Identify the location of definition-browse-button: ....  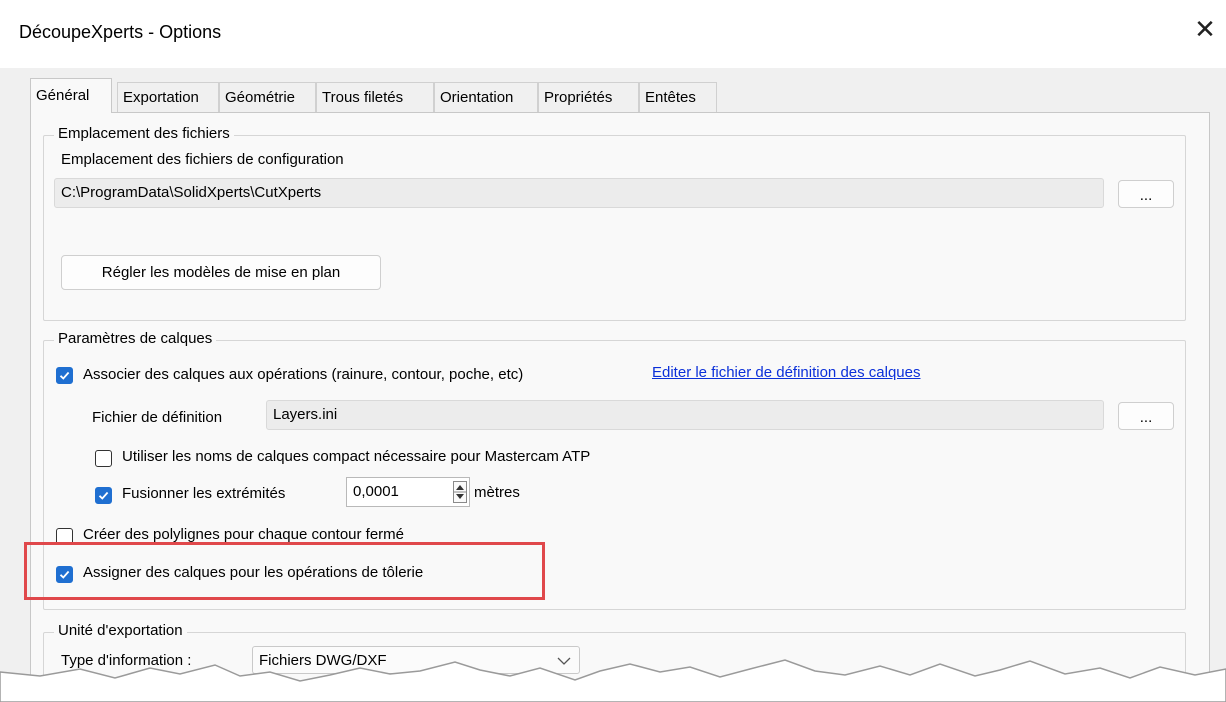
(1146, 416).